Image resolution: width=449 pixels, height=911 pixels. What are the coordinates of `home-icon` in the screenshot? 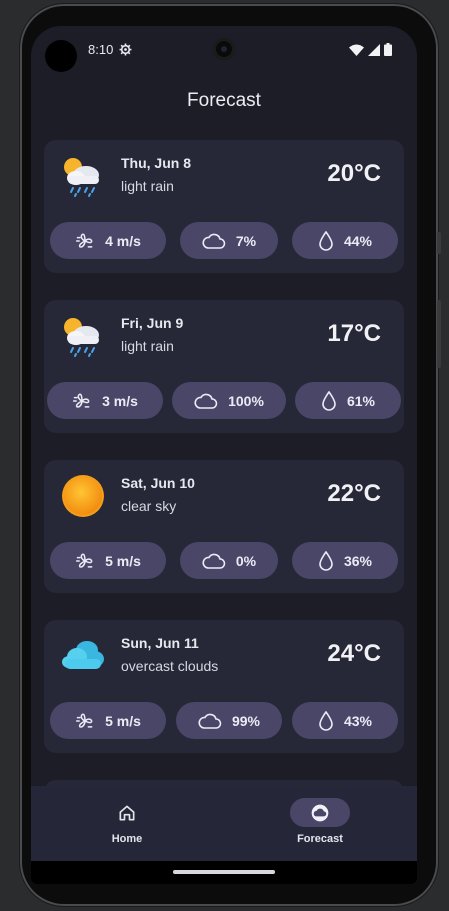 It's located at (127, 812).